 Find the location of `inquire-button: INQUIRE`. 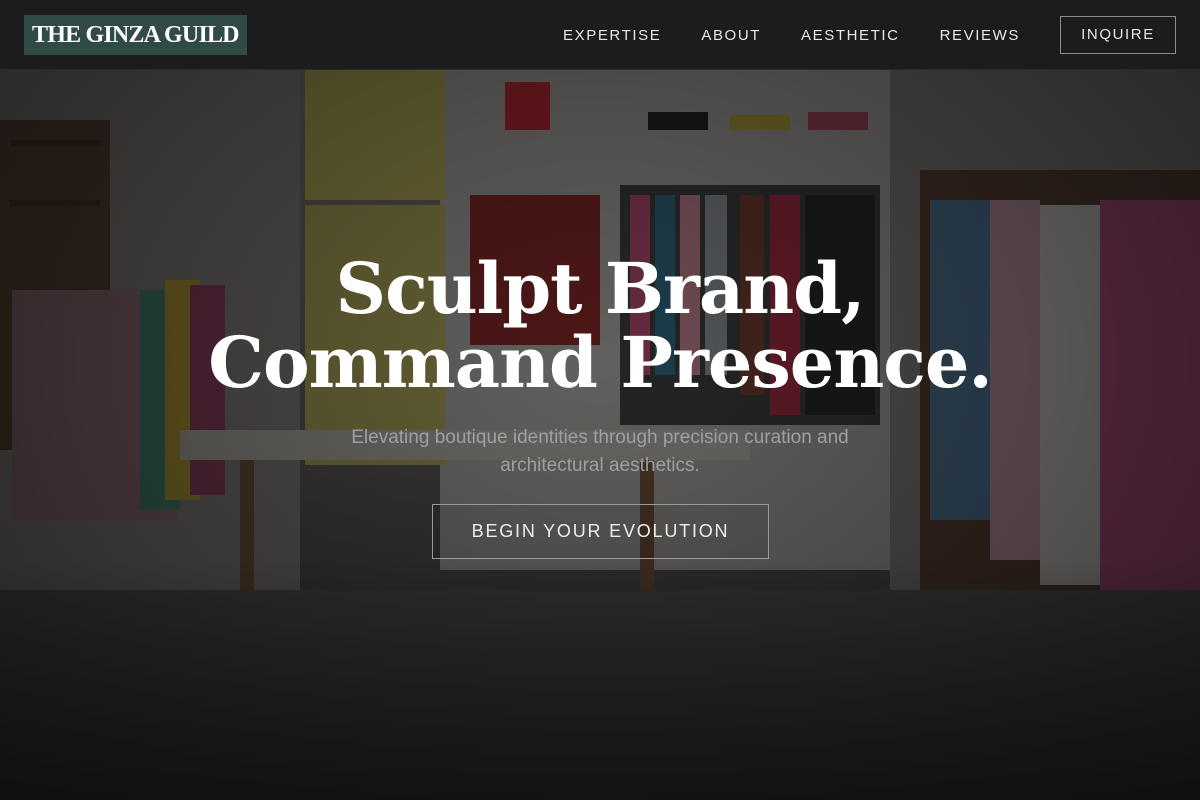

inquire-button: INQUIRE is located at coordinates (1118, 35).